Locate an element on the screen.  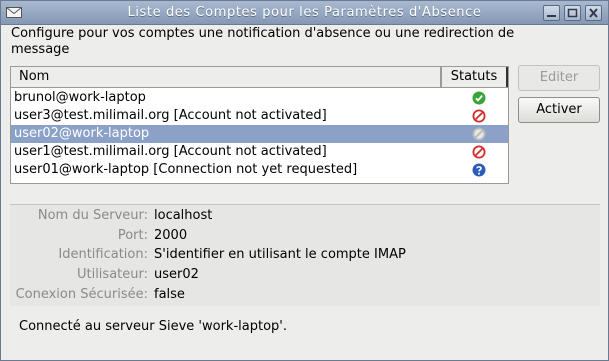
user-label: Utilisateur: is located at coordinates (112, 274).